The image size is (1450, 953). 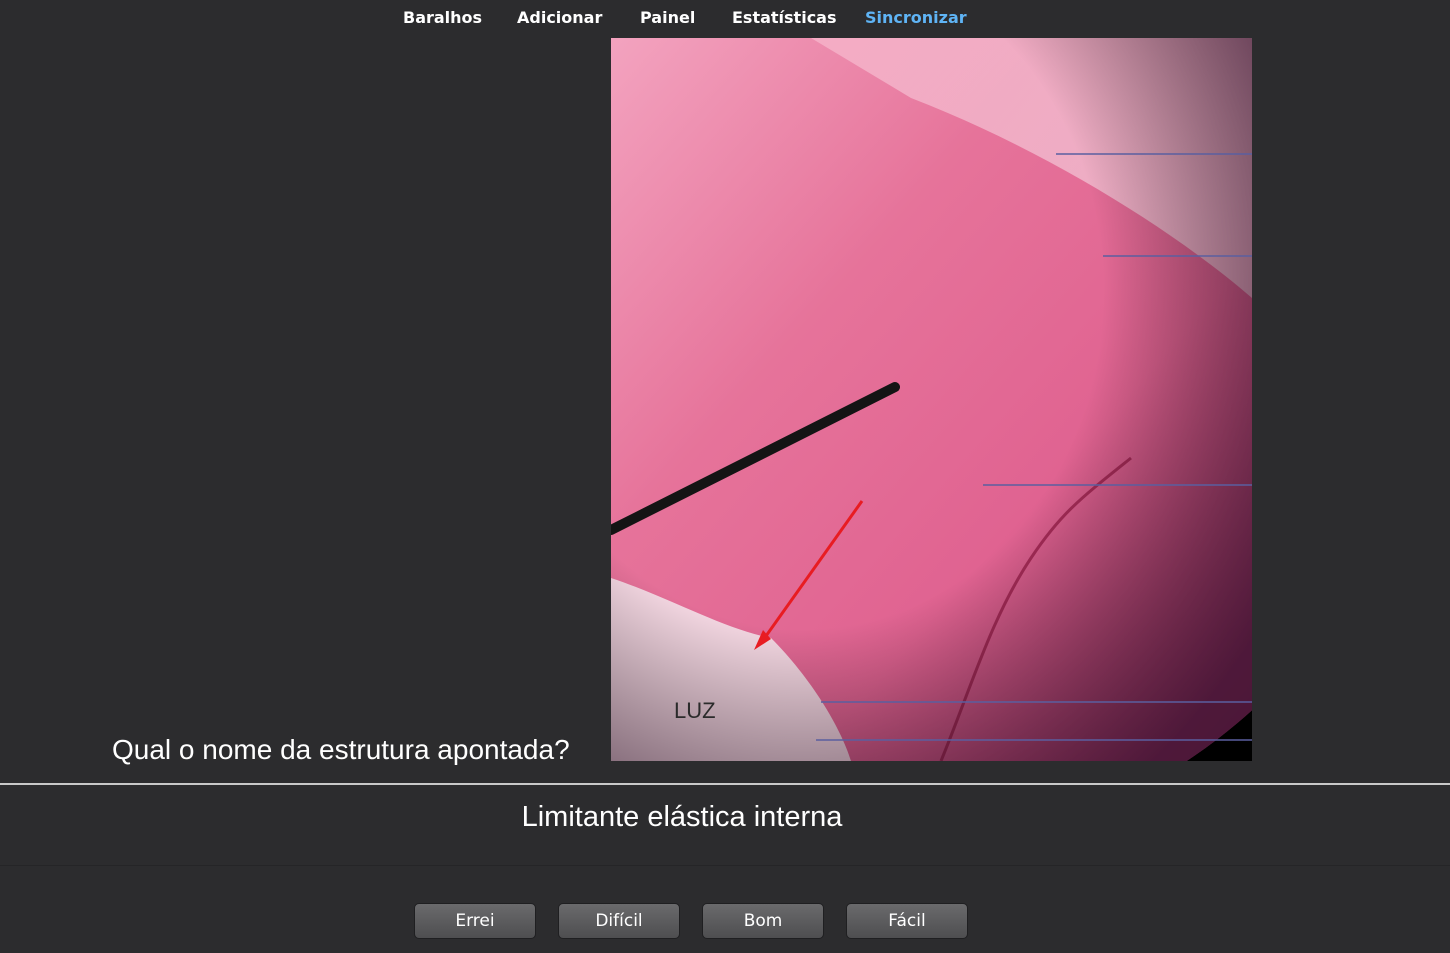 I want to click on nav-sincronizar: Sincronizar, so click(x=916, y=17).